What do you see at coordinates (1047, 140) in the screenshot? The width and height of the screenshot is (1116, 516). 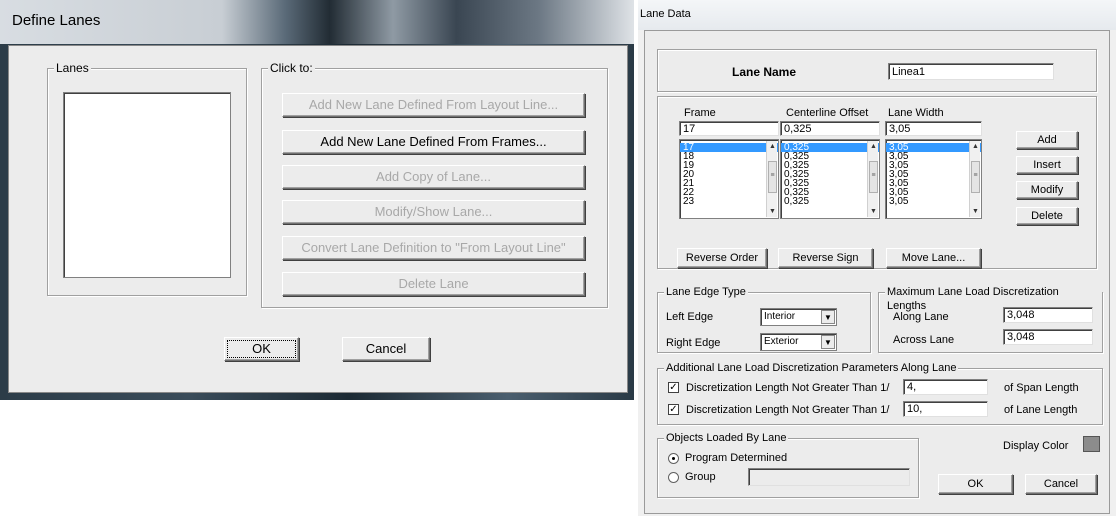 I see `add-button: Add` at bounding box center [1047, 140].